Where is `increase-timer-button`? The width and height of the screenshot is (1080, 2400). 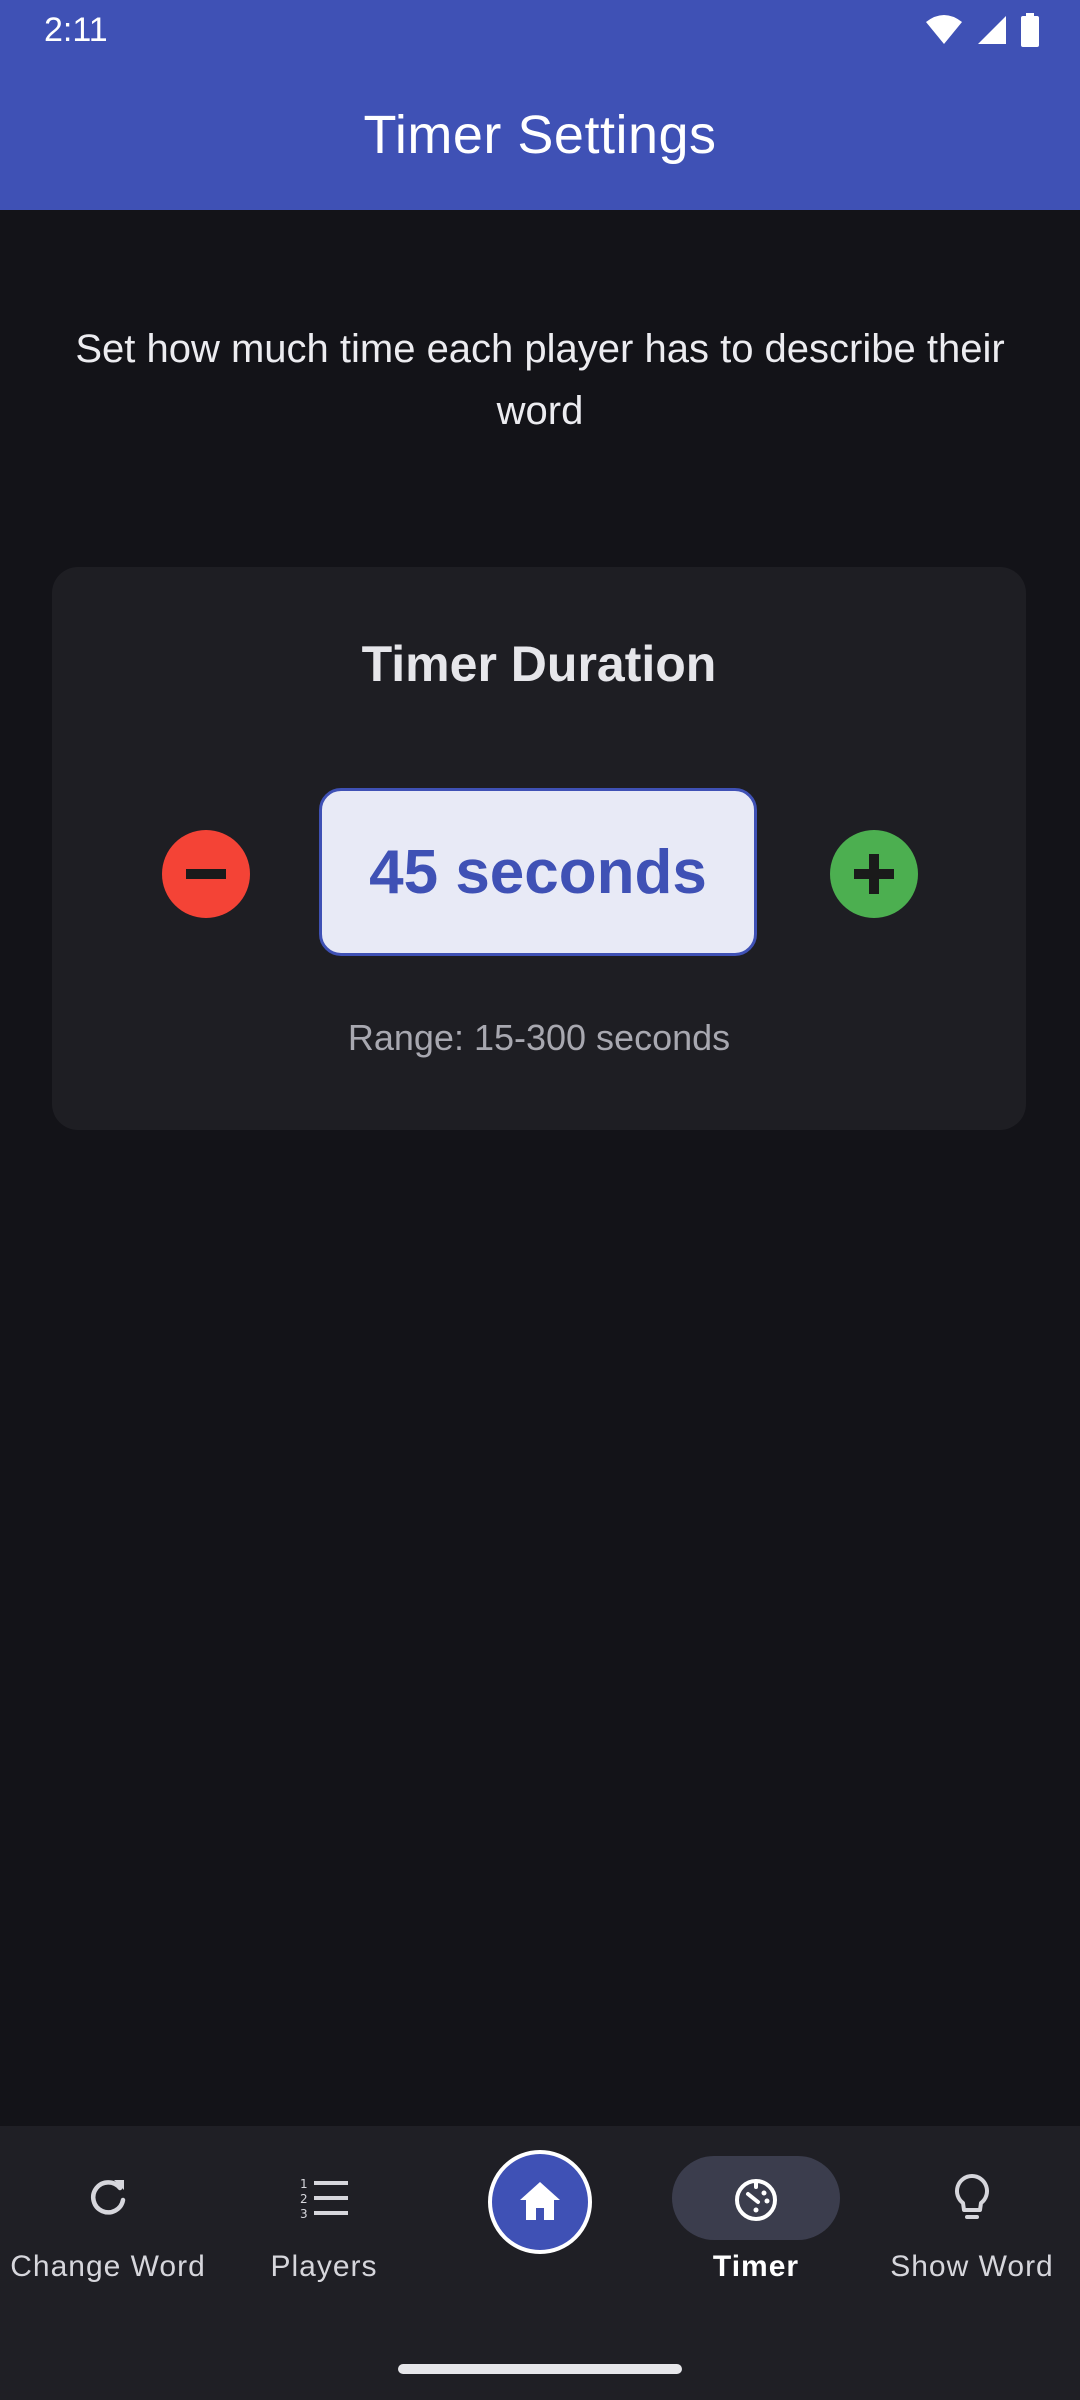 increase-timer-button is located at coordinates (874, 874).